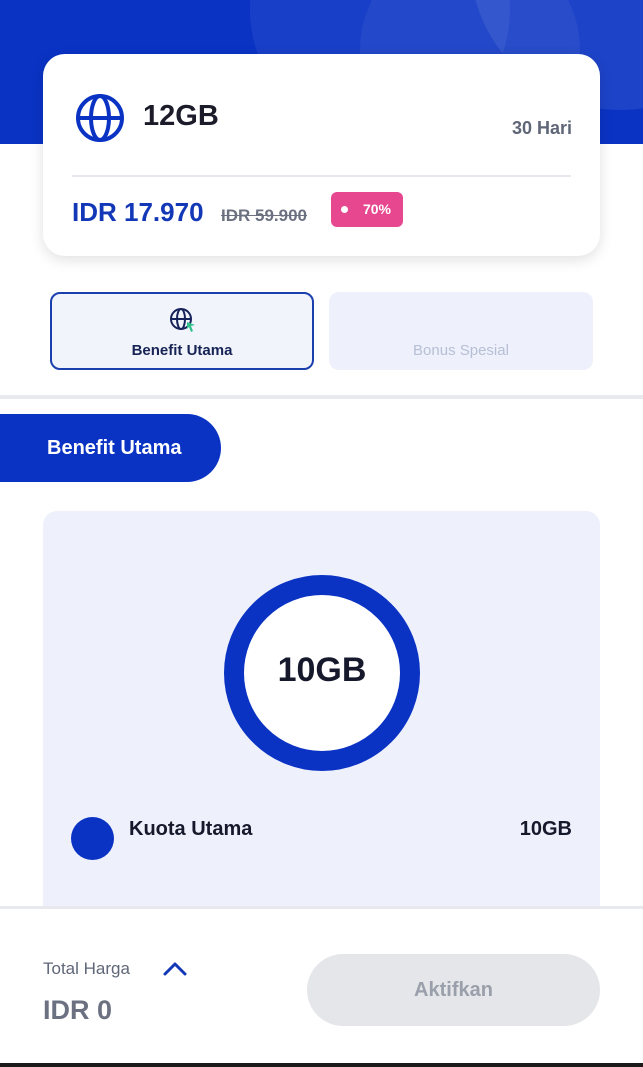 This screenshot has width=643, height=1067. What do you see at coordinates (321, 176) in the screenshot?
I see `divider` at bounding box center [321, 176].